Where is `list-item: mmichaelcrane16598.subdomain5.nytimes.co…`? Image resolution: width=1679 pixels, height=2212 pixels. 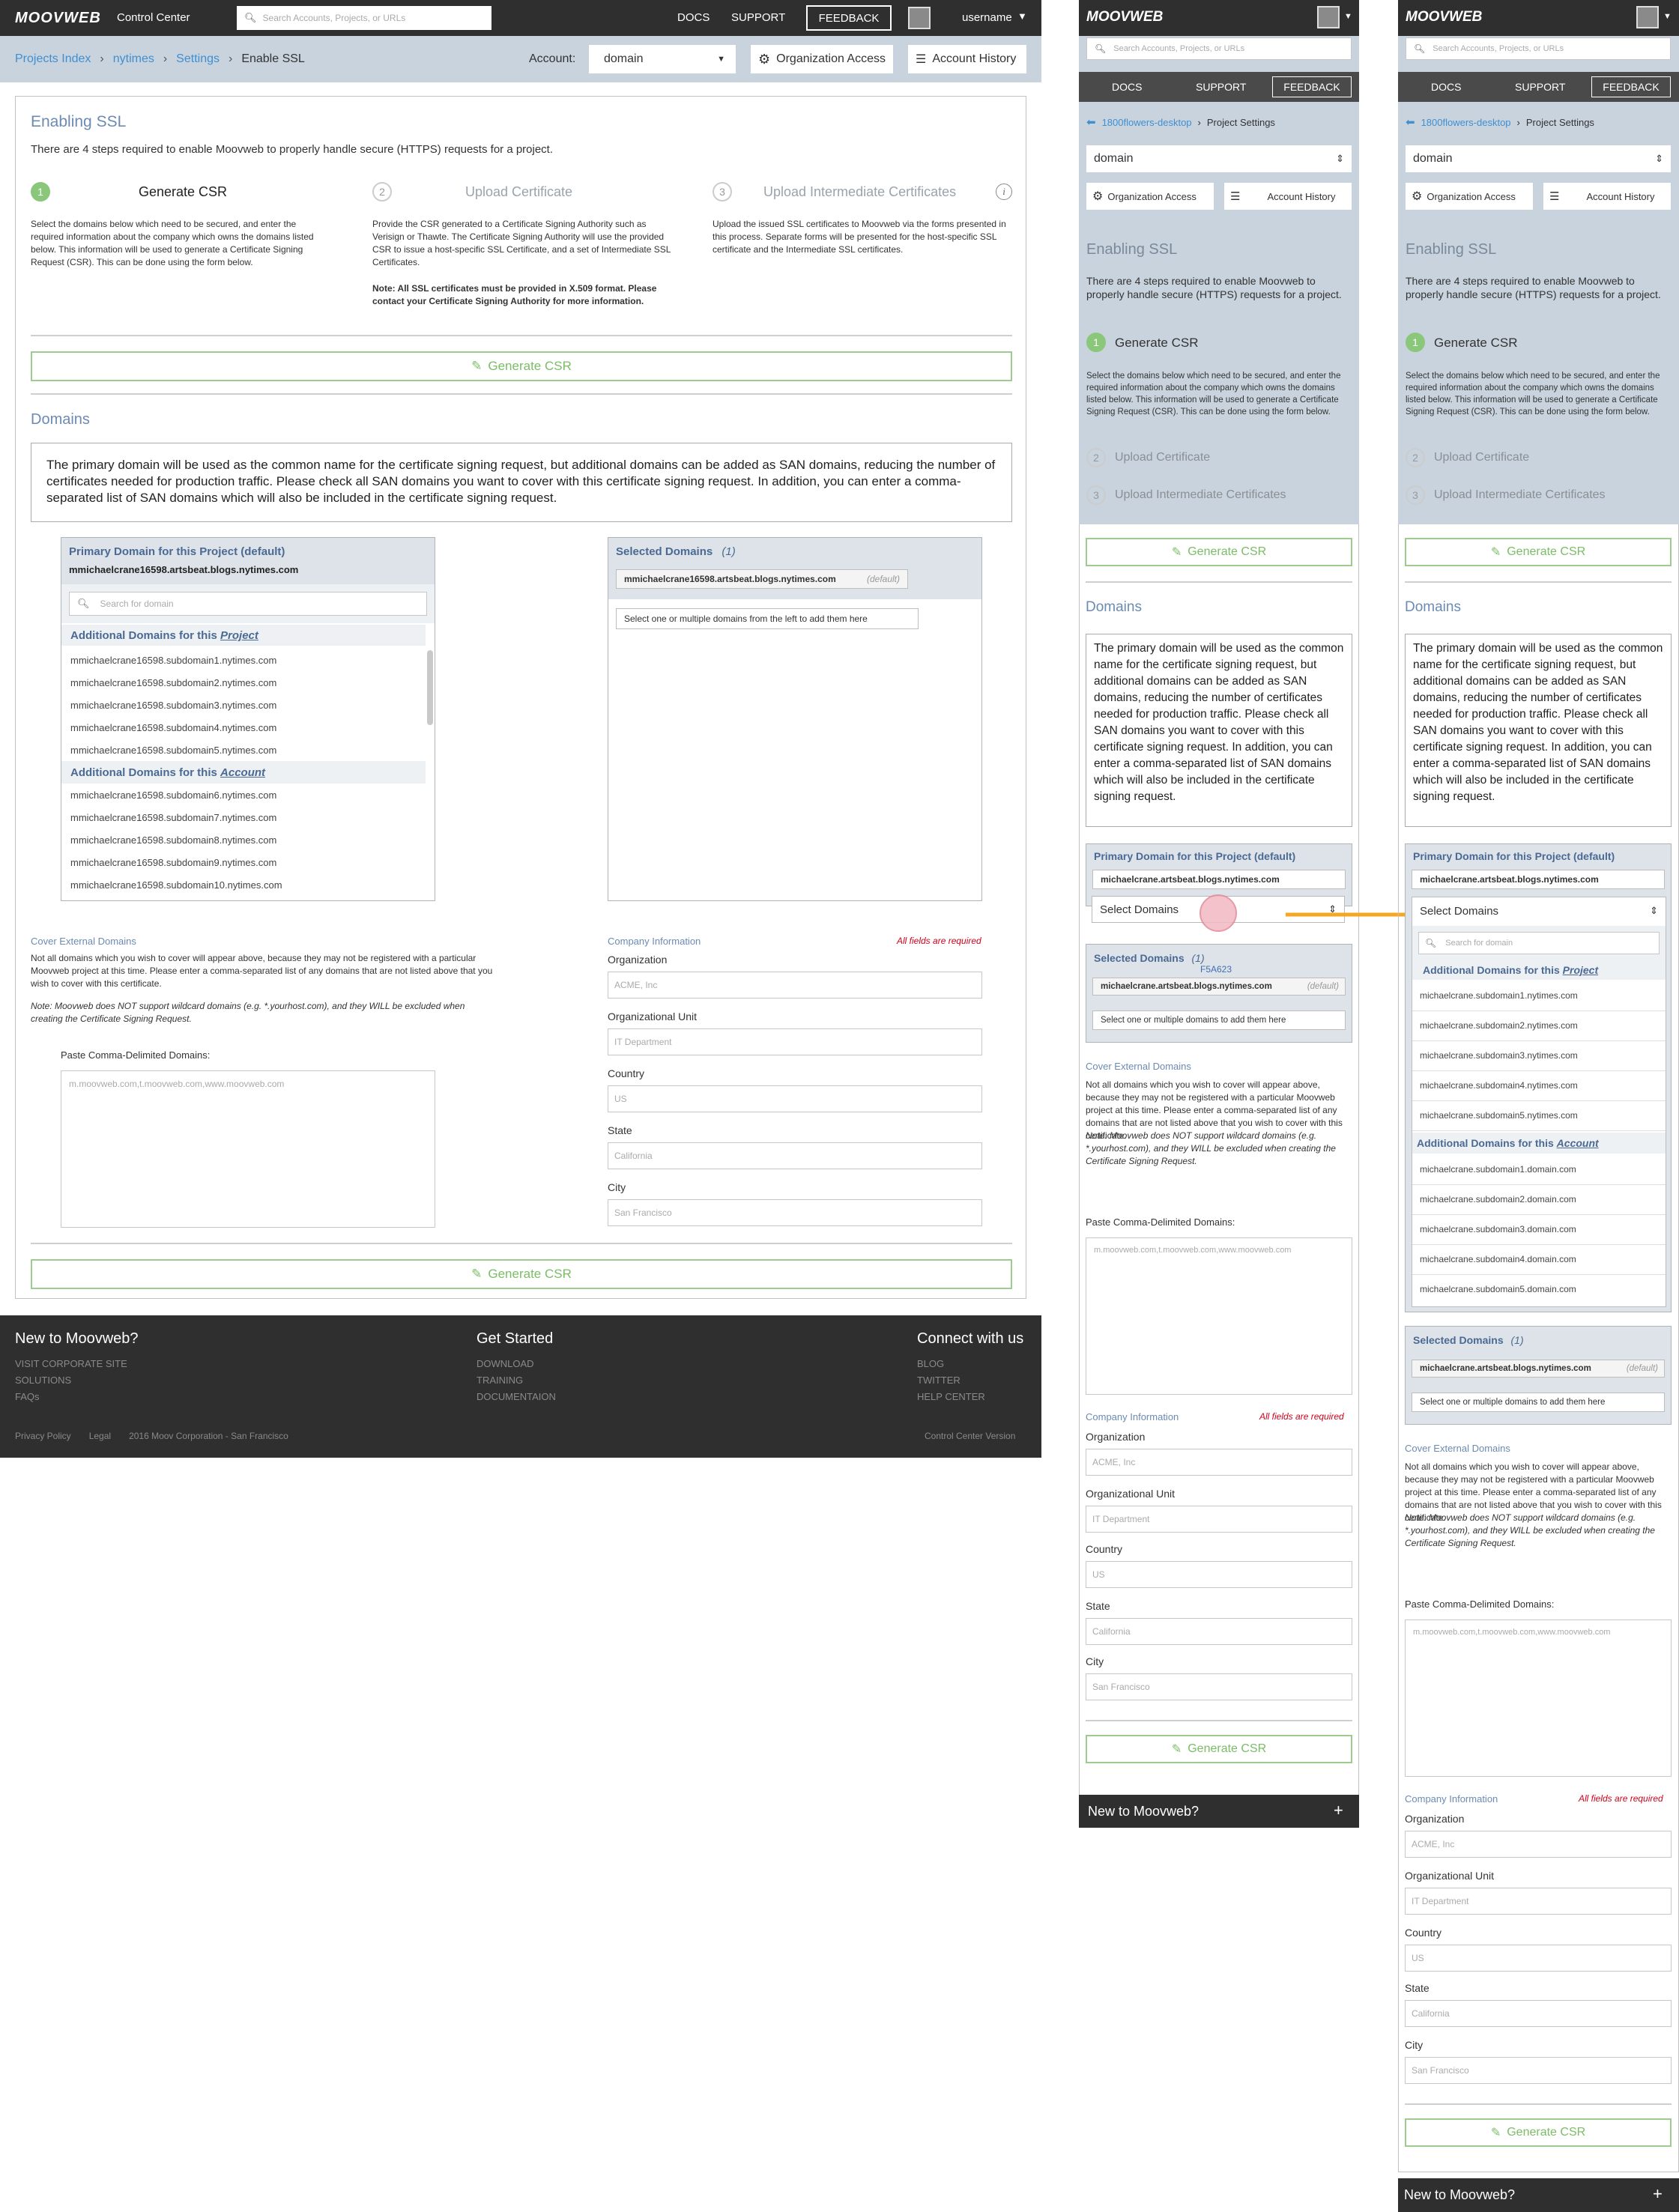
list-item: mmichaelcrane16598.subdomain5.nytimes.co… is located at coordinates (173, 750).